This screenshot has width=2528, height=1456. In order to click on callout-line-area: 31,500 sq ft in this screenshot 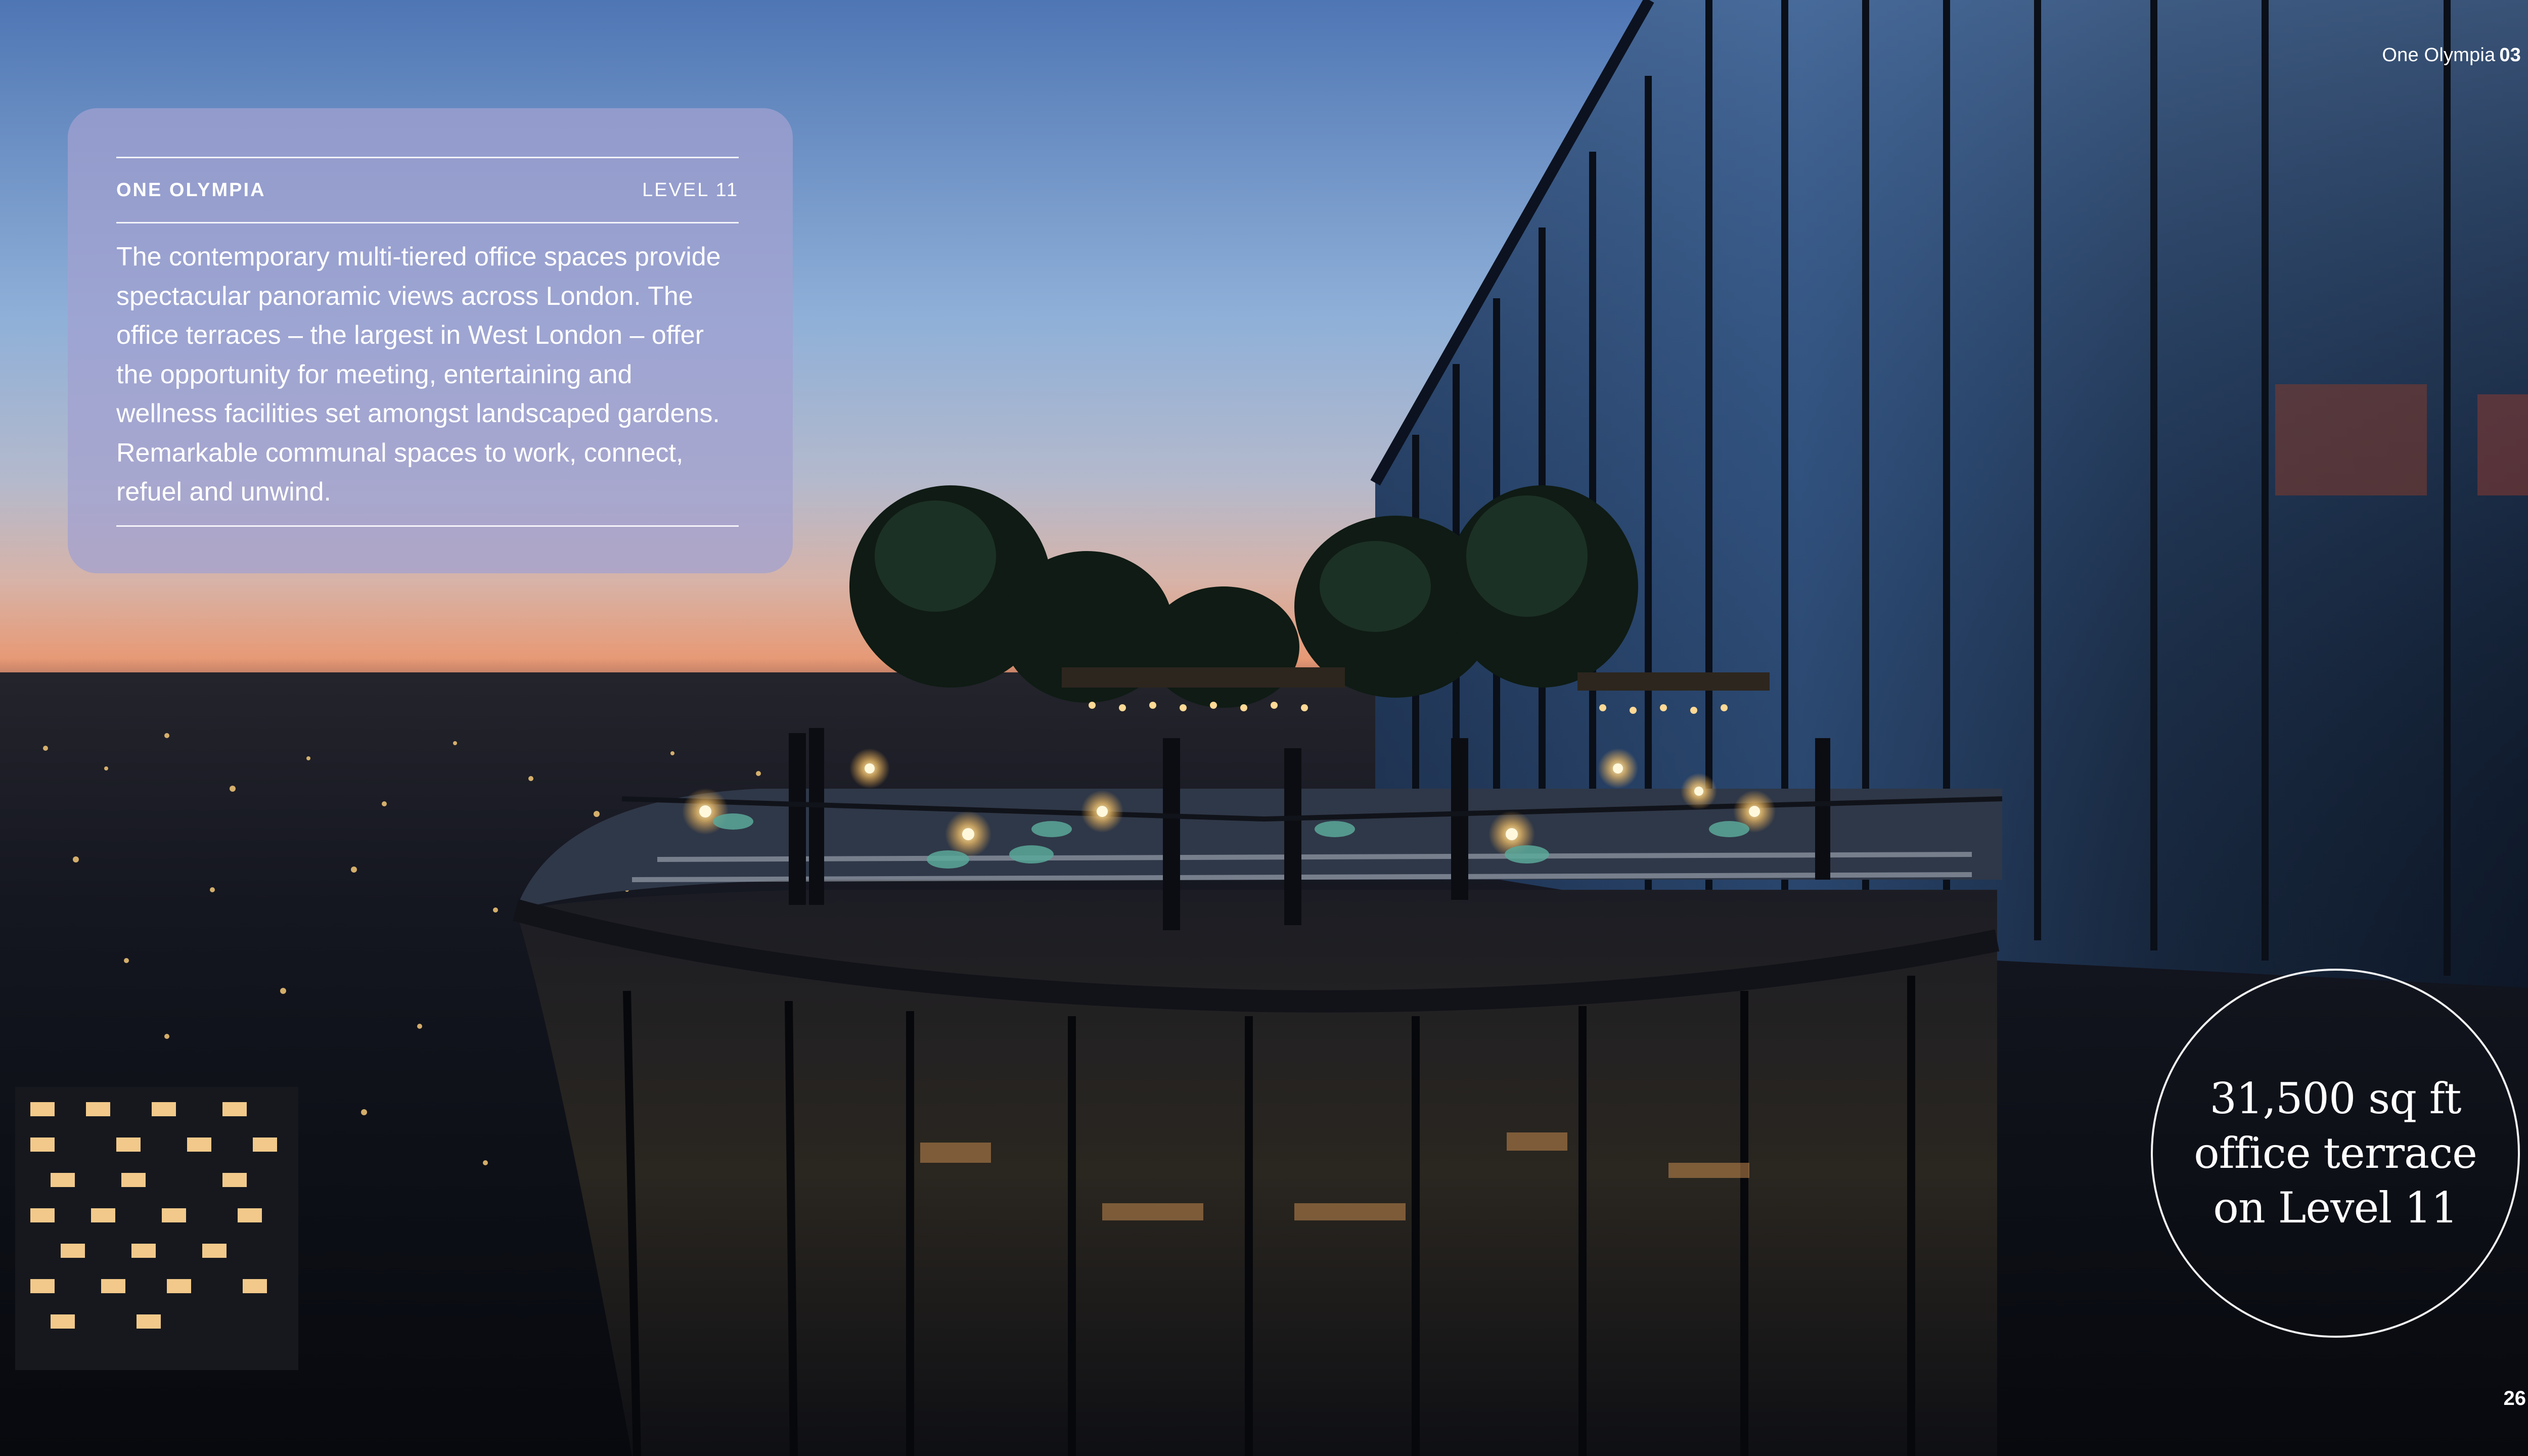, I will do `click(2335, 1098)`.